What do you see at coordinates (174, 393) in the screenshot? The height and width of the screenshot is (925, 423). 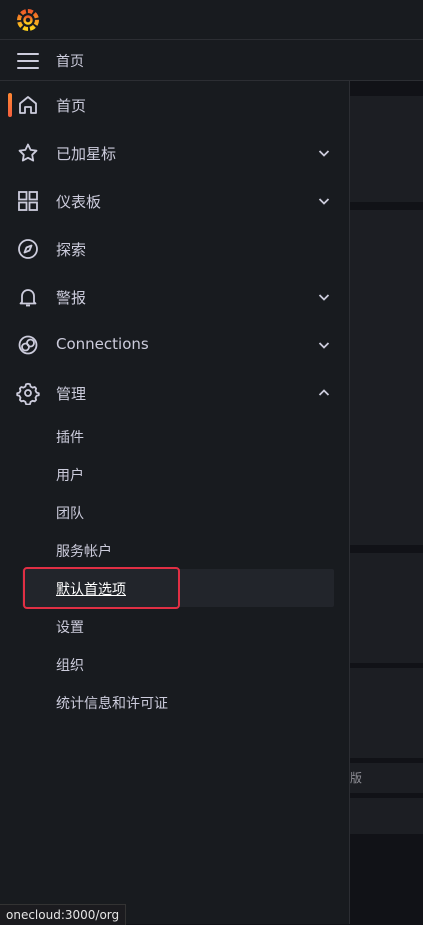 I see `nav-item-administration: 管理` at bounding box center [174, 393].